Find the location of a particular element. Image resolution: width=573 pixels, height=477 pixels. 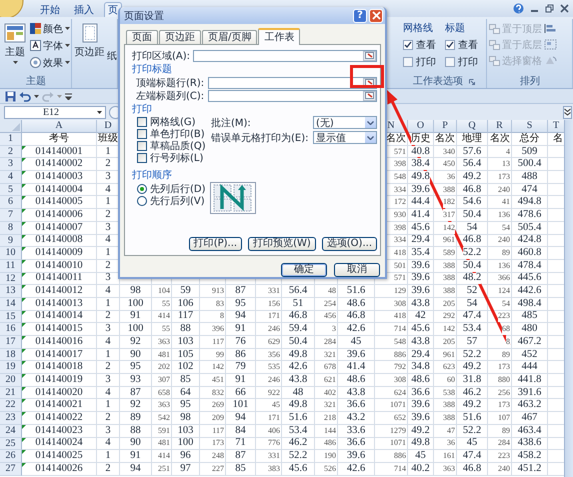

name-box: E12 is located at coordinates (55, 112).